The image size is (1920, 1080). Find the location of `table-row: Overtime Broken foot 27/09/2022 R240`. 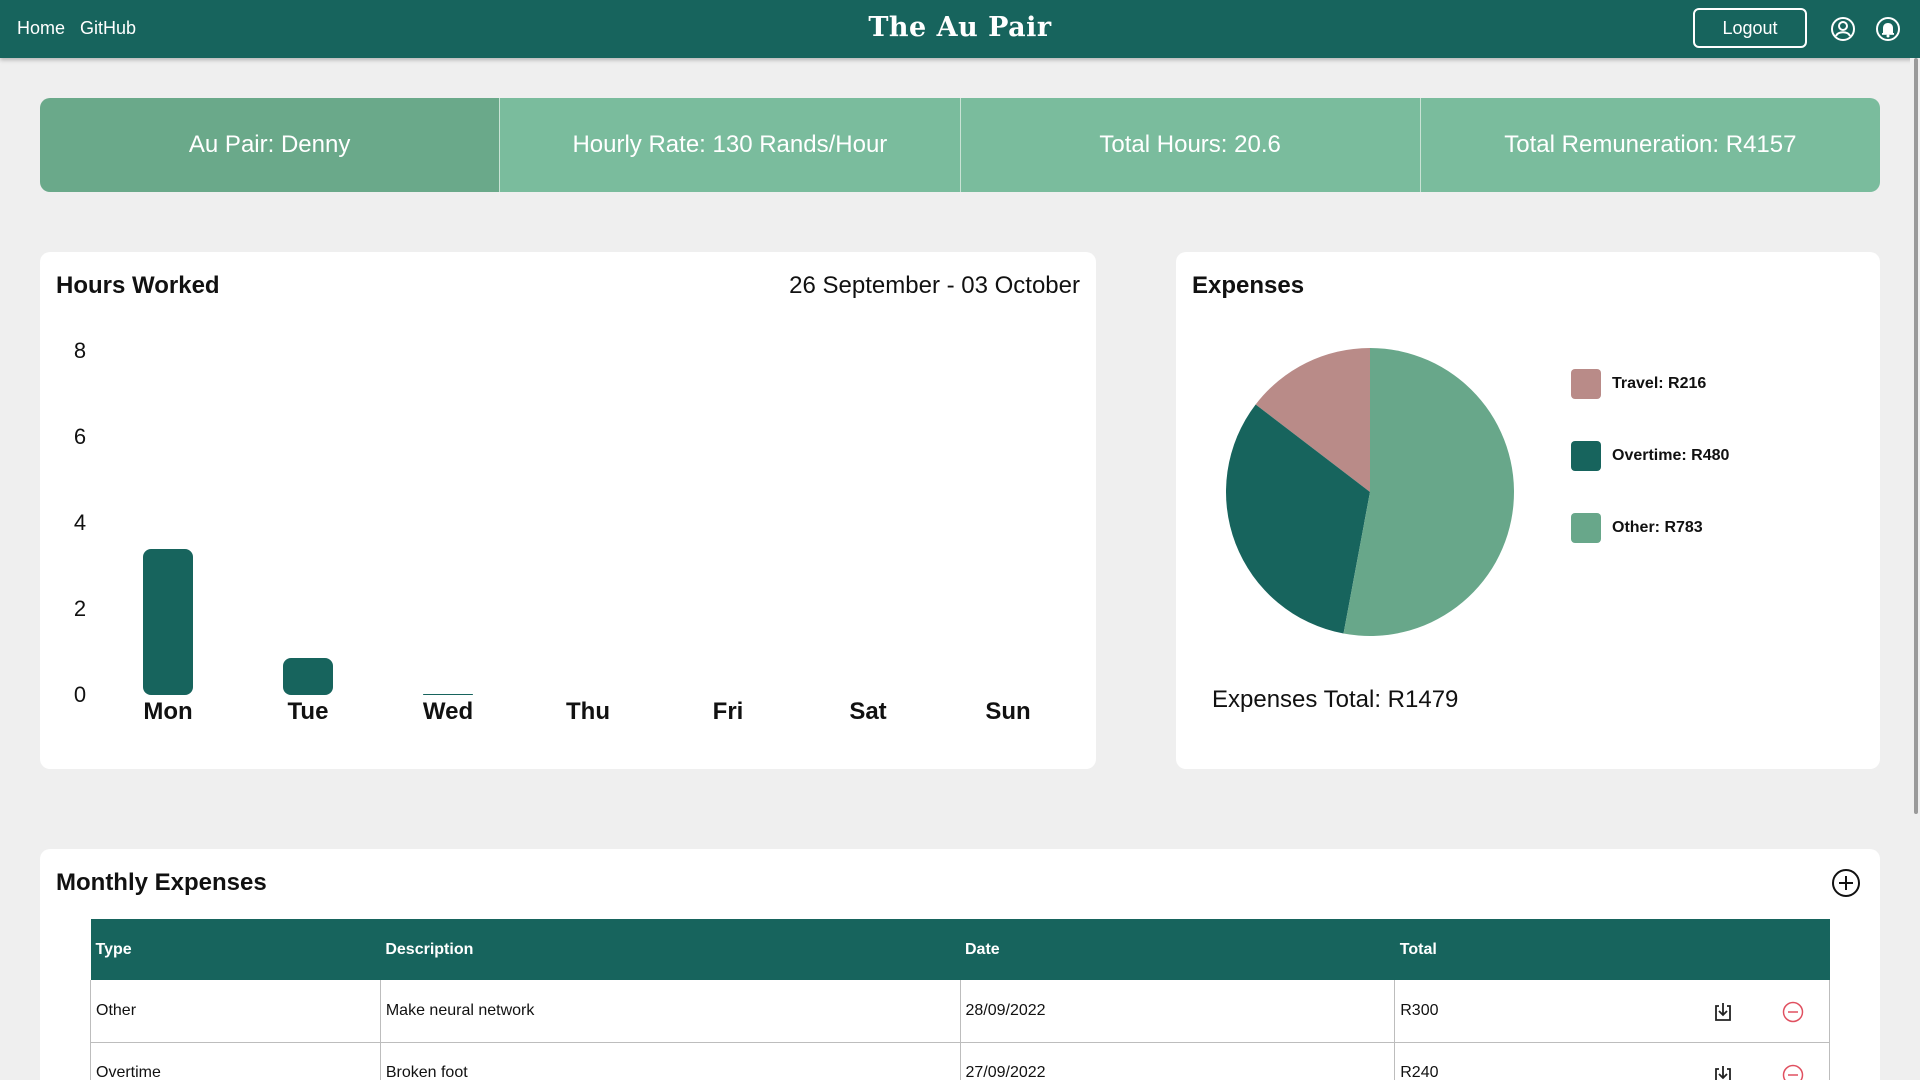

table-row: Overtime Broken foot 27/09/2022 R240 is located at coordinates (960, 1061).